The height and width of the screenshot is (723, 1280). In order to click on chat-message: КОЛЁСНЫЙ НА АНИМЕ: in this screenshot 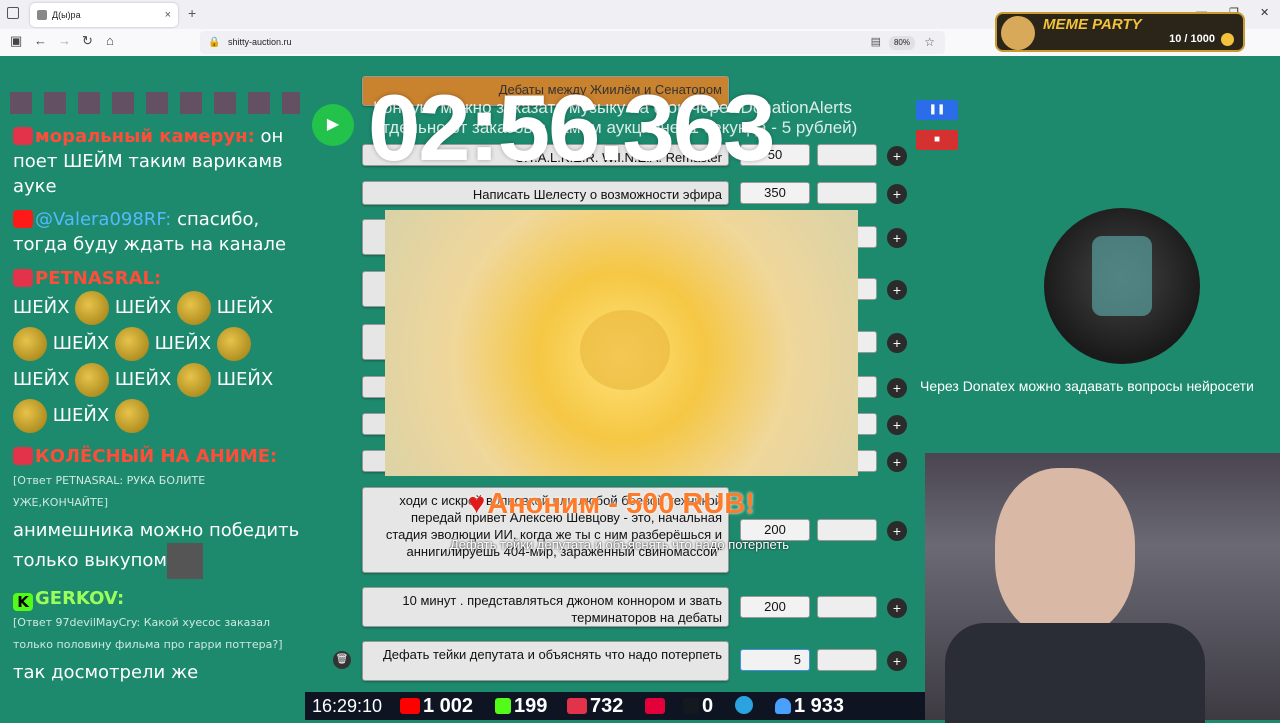, I will do `click(158, 456)`.